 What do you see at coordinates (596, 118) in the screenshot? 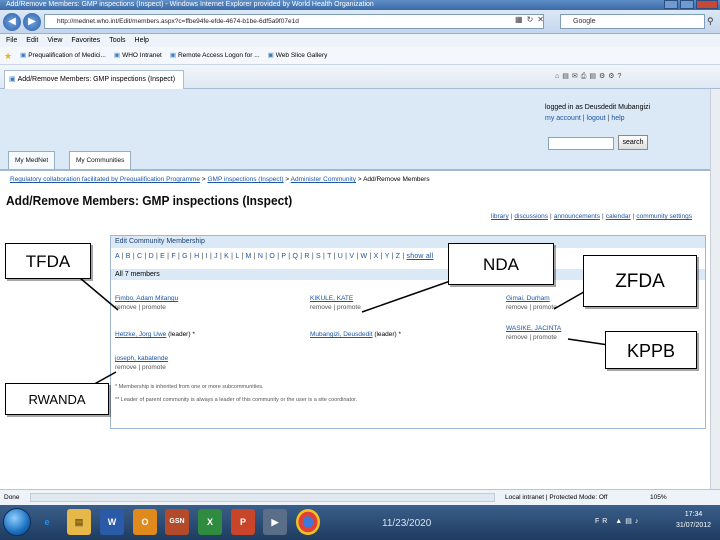
I see `logout-link: logout` at bounding box center [596, 118].